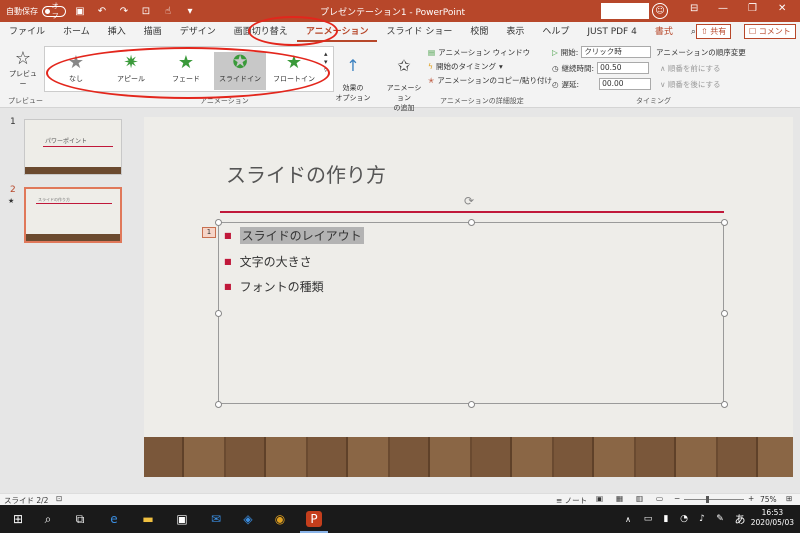  Describe the element at coordinates (660, 11) in the screenshot. I see `avatar: ☺` at that location.